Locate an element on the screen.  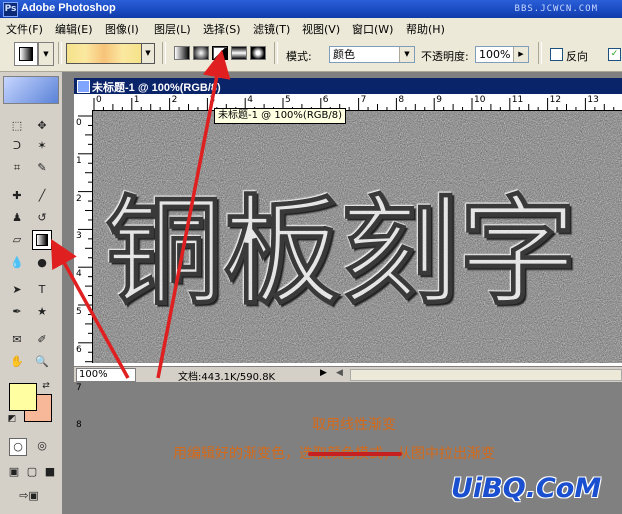
ruler-h-label: 1 is located at coordinates (136, 100).